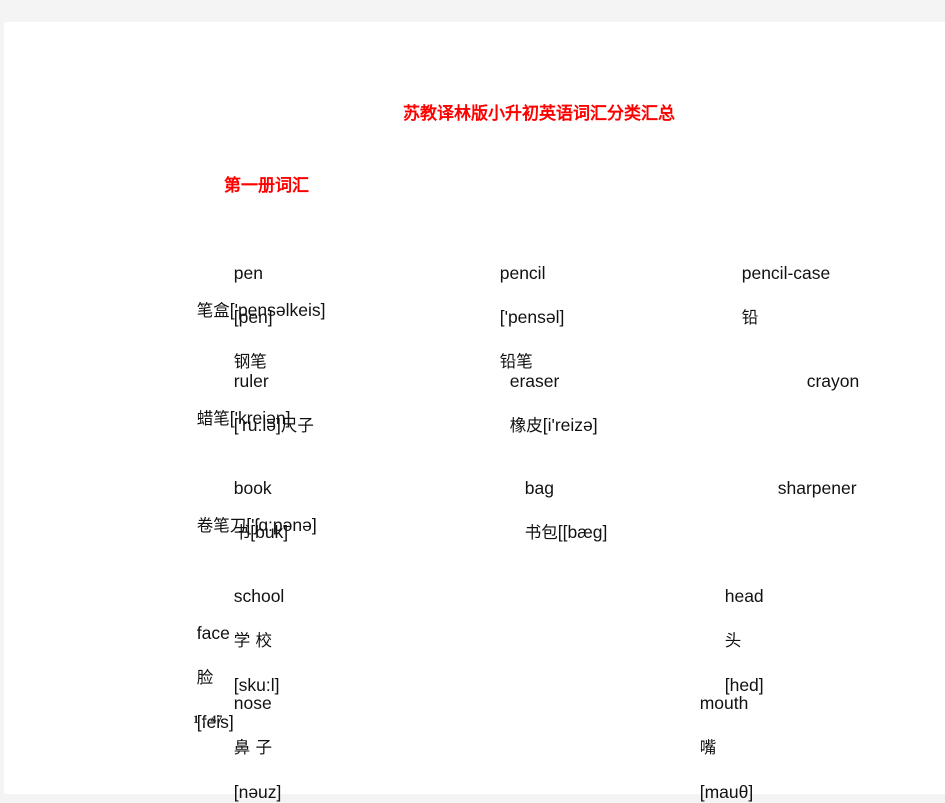 Image resolution: width=945 pixels, height=803 pixels. What do you see at coordinates (260, 418) in the screenshot?
I see `vocab-phonetic: ['kreiən]` at bounding box center [260, 418].